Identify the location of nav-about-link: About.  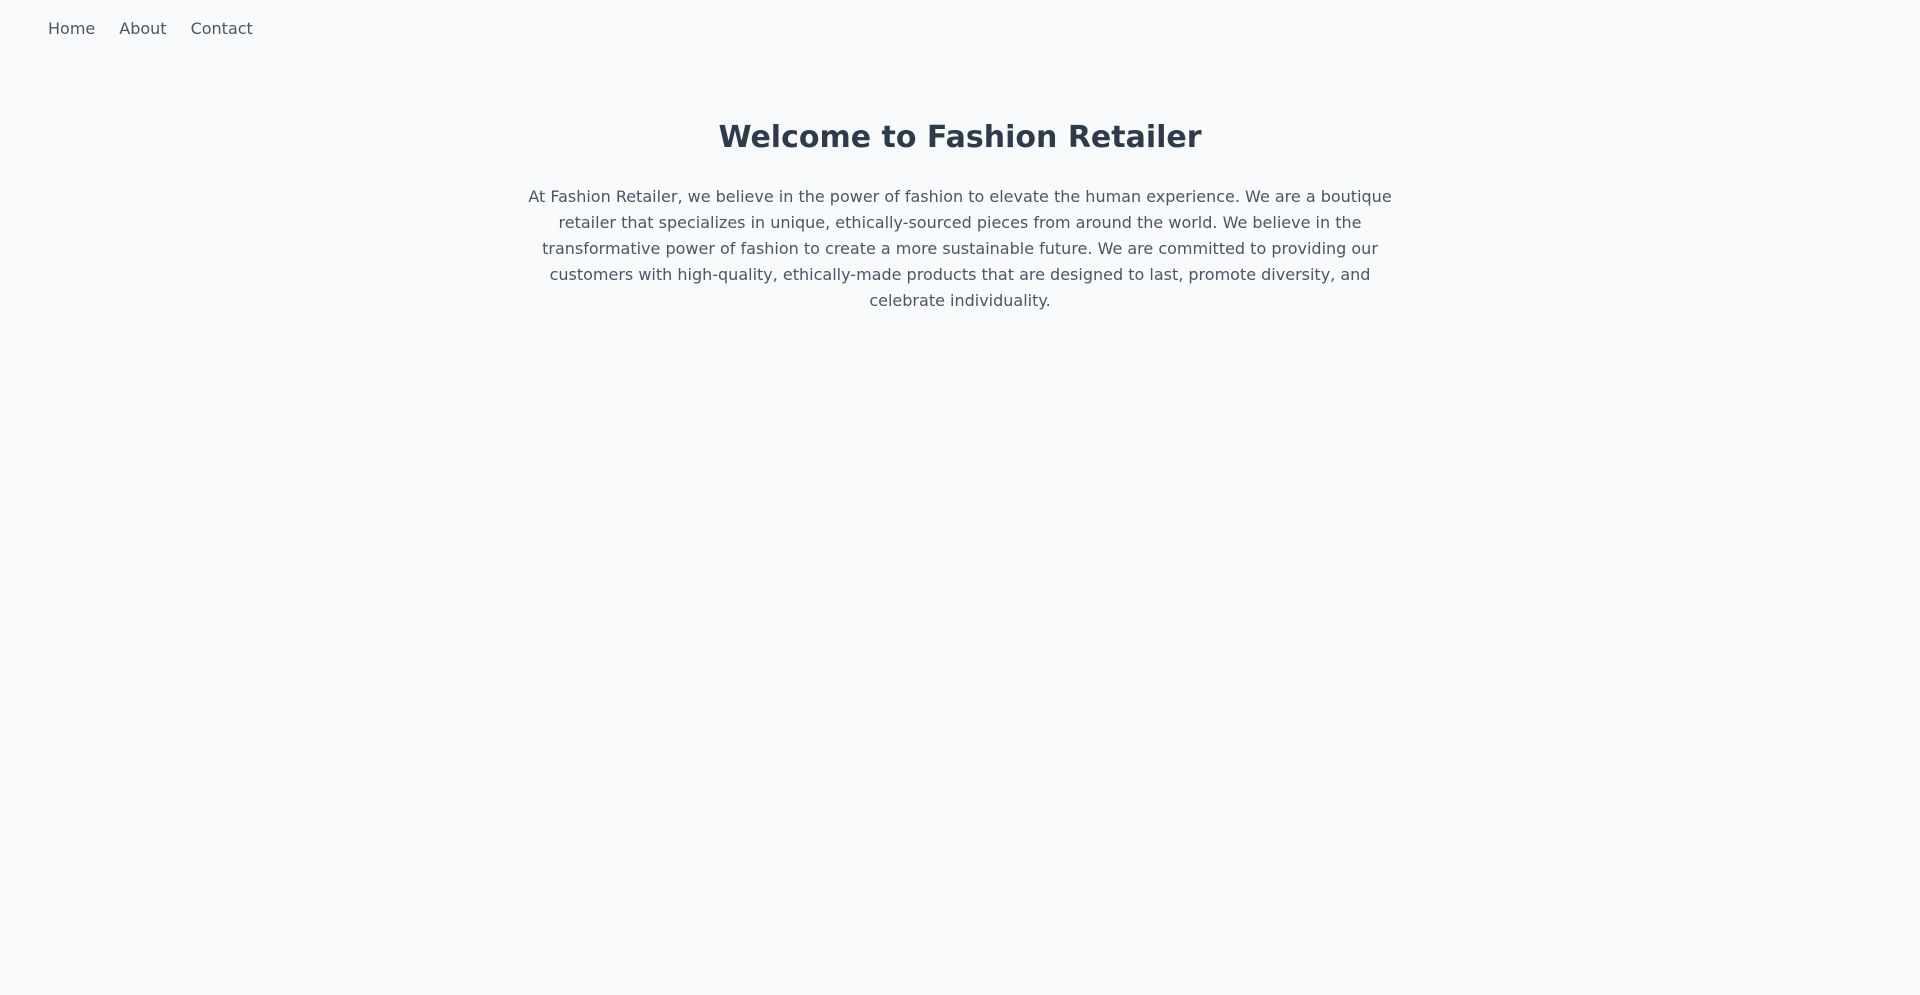
(142, 29).